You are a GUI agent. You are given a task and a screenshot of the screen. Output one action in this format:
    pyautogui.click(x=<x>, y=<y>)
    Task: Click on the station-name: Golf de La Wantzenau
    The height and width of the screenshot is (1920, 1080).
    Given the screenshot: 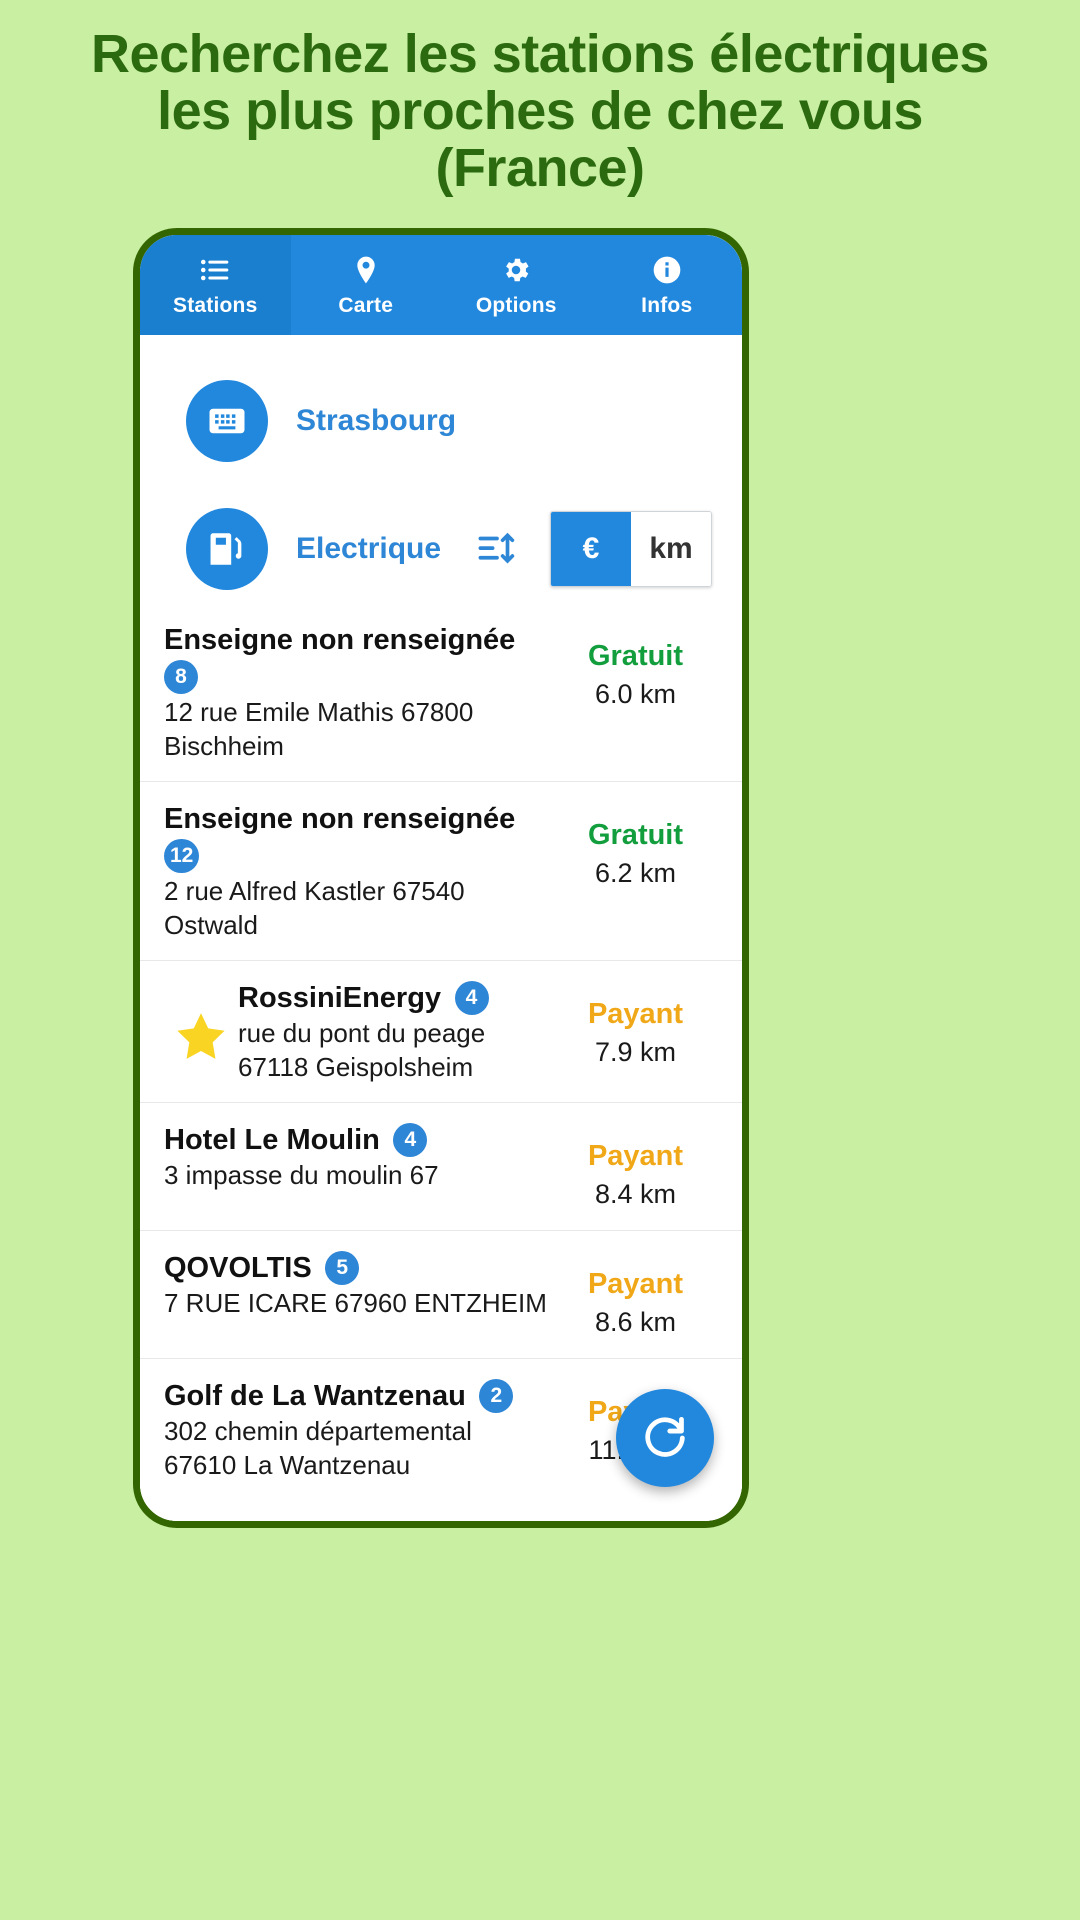 What is the action you would take?
    pyautogui.click(x=315, y=1395)
    